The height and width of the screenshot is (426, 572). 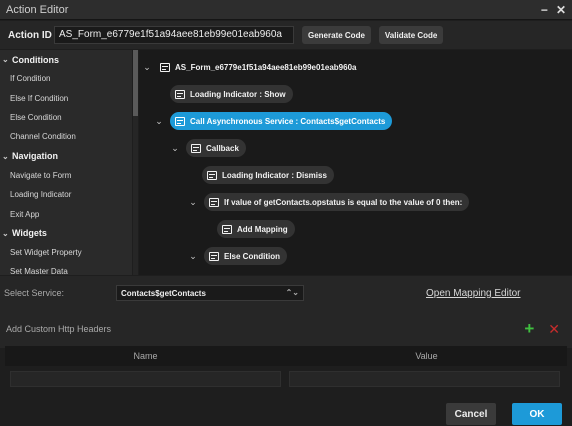 I want to click on http-headers-bar: Add Custom Http Headers + ✕, so click(x=286, y=329).